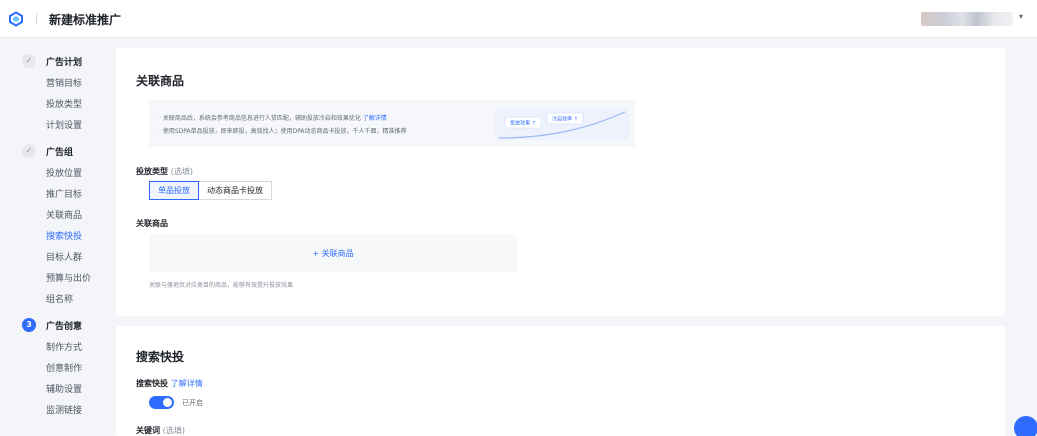 The width and height of the screenshot is (1037, 436). What do you see at coordinates (64, 82) in the screenshot?
I see `sidebar-item-marketing-goal: 营销目标` at bounding box center [64, 82].